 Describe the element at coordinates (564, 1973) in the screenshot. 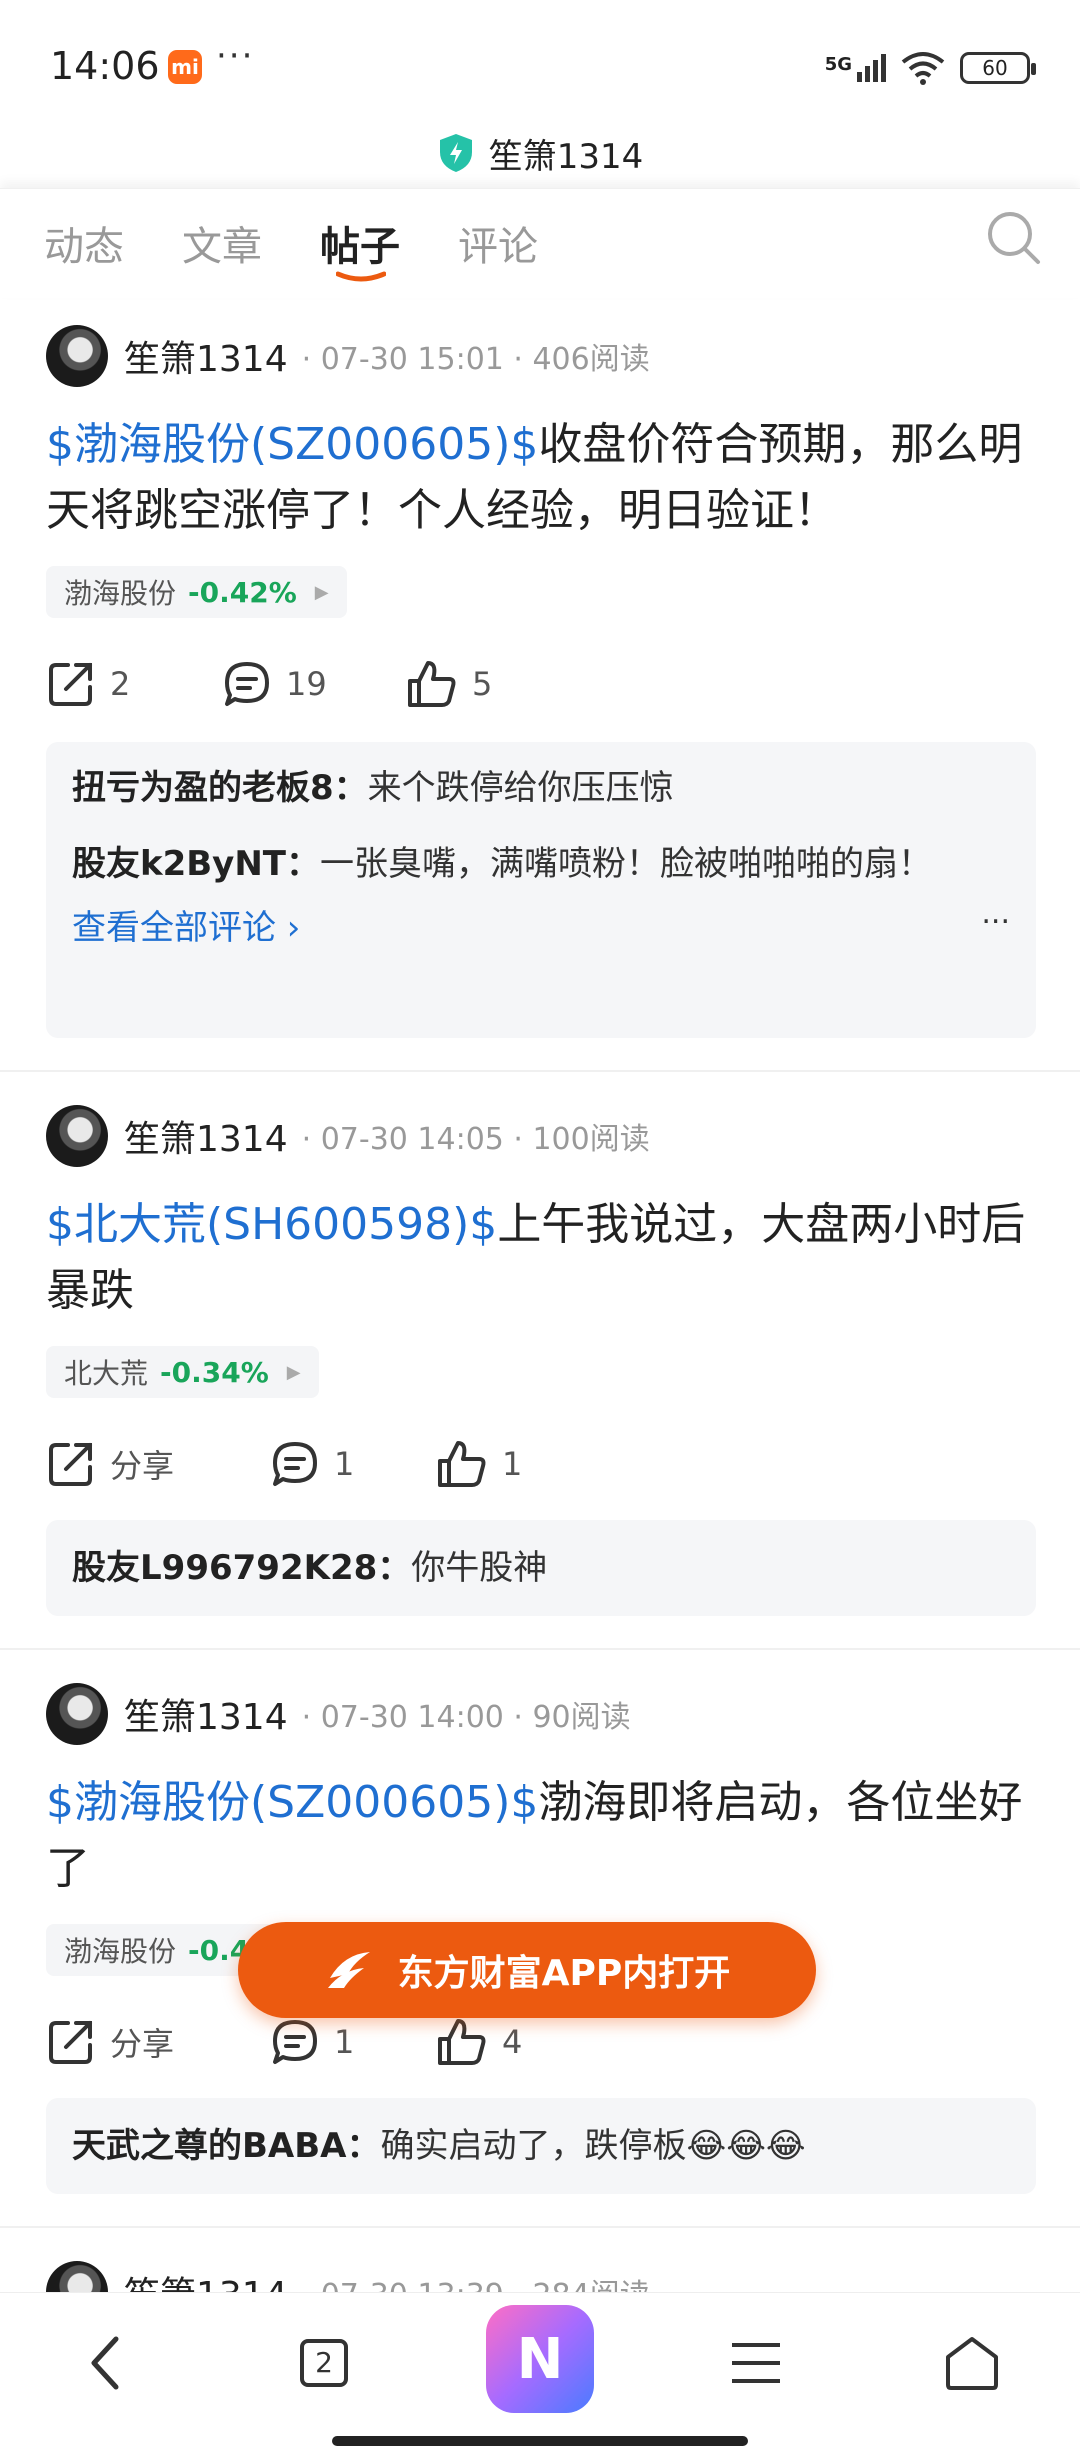

I see `open-in-app-label: 东方财富APP内打开` at that location.